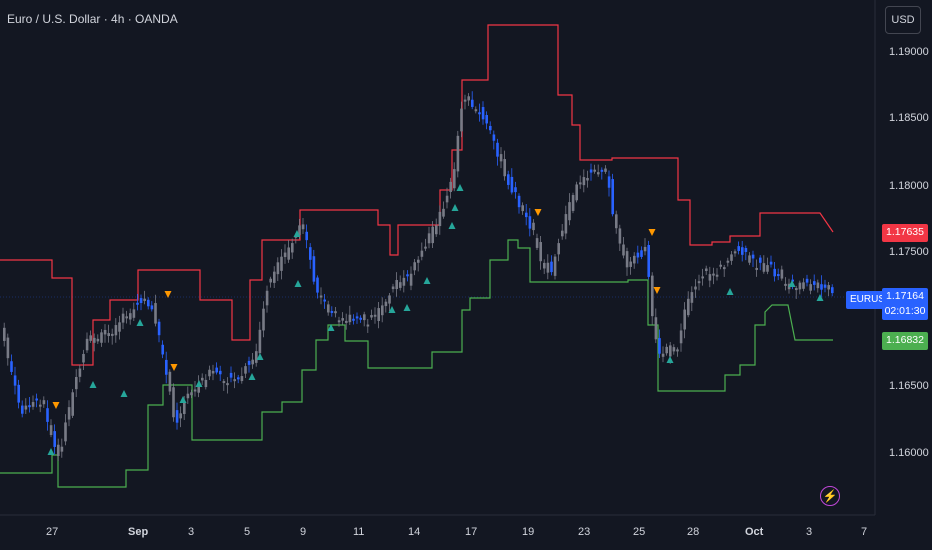 The image size is (932, 550). Describe the element at coordinates (52, 532) in the screenshot. I see `time-tick: 27` at that location.